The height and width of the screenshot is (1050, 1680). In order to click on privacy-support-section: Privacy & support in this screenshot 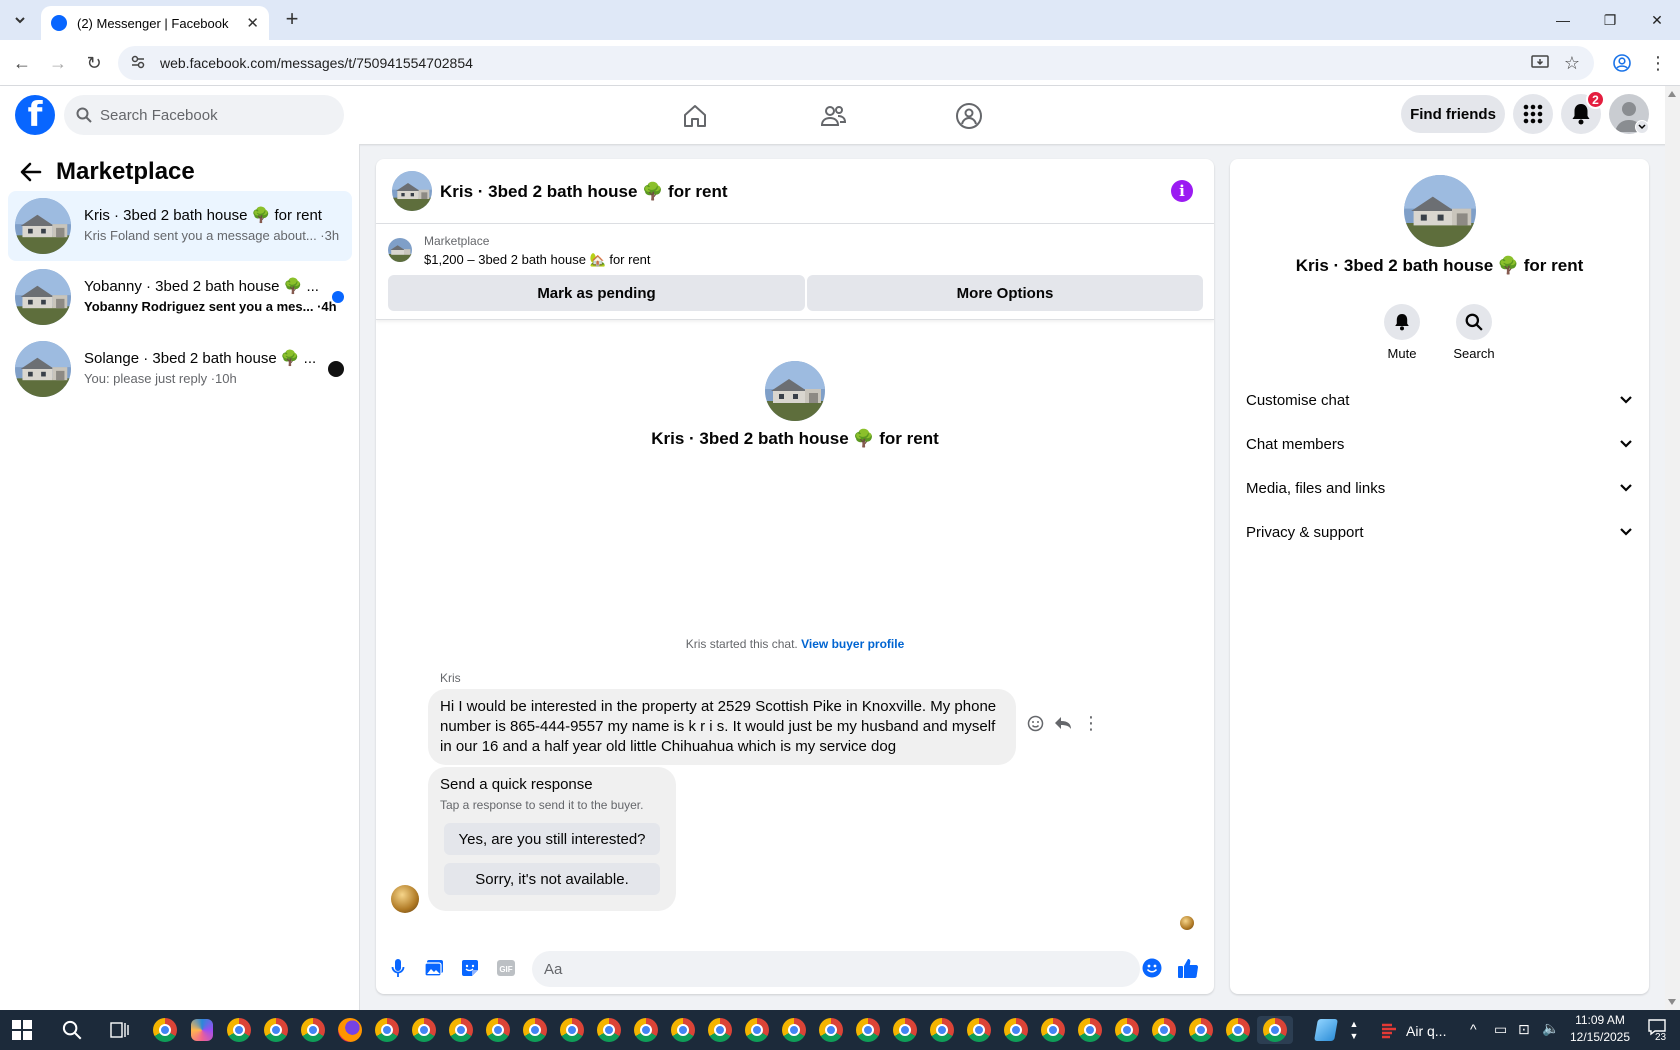, I will do `click(1439, 532)`.